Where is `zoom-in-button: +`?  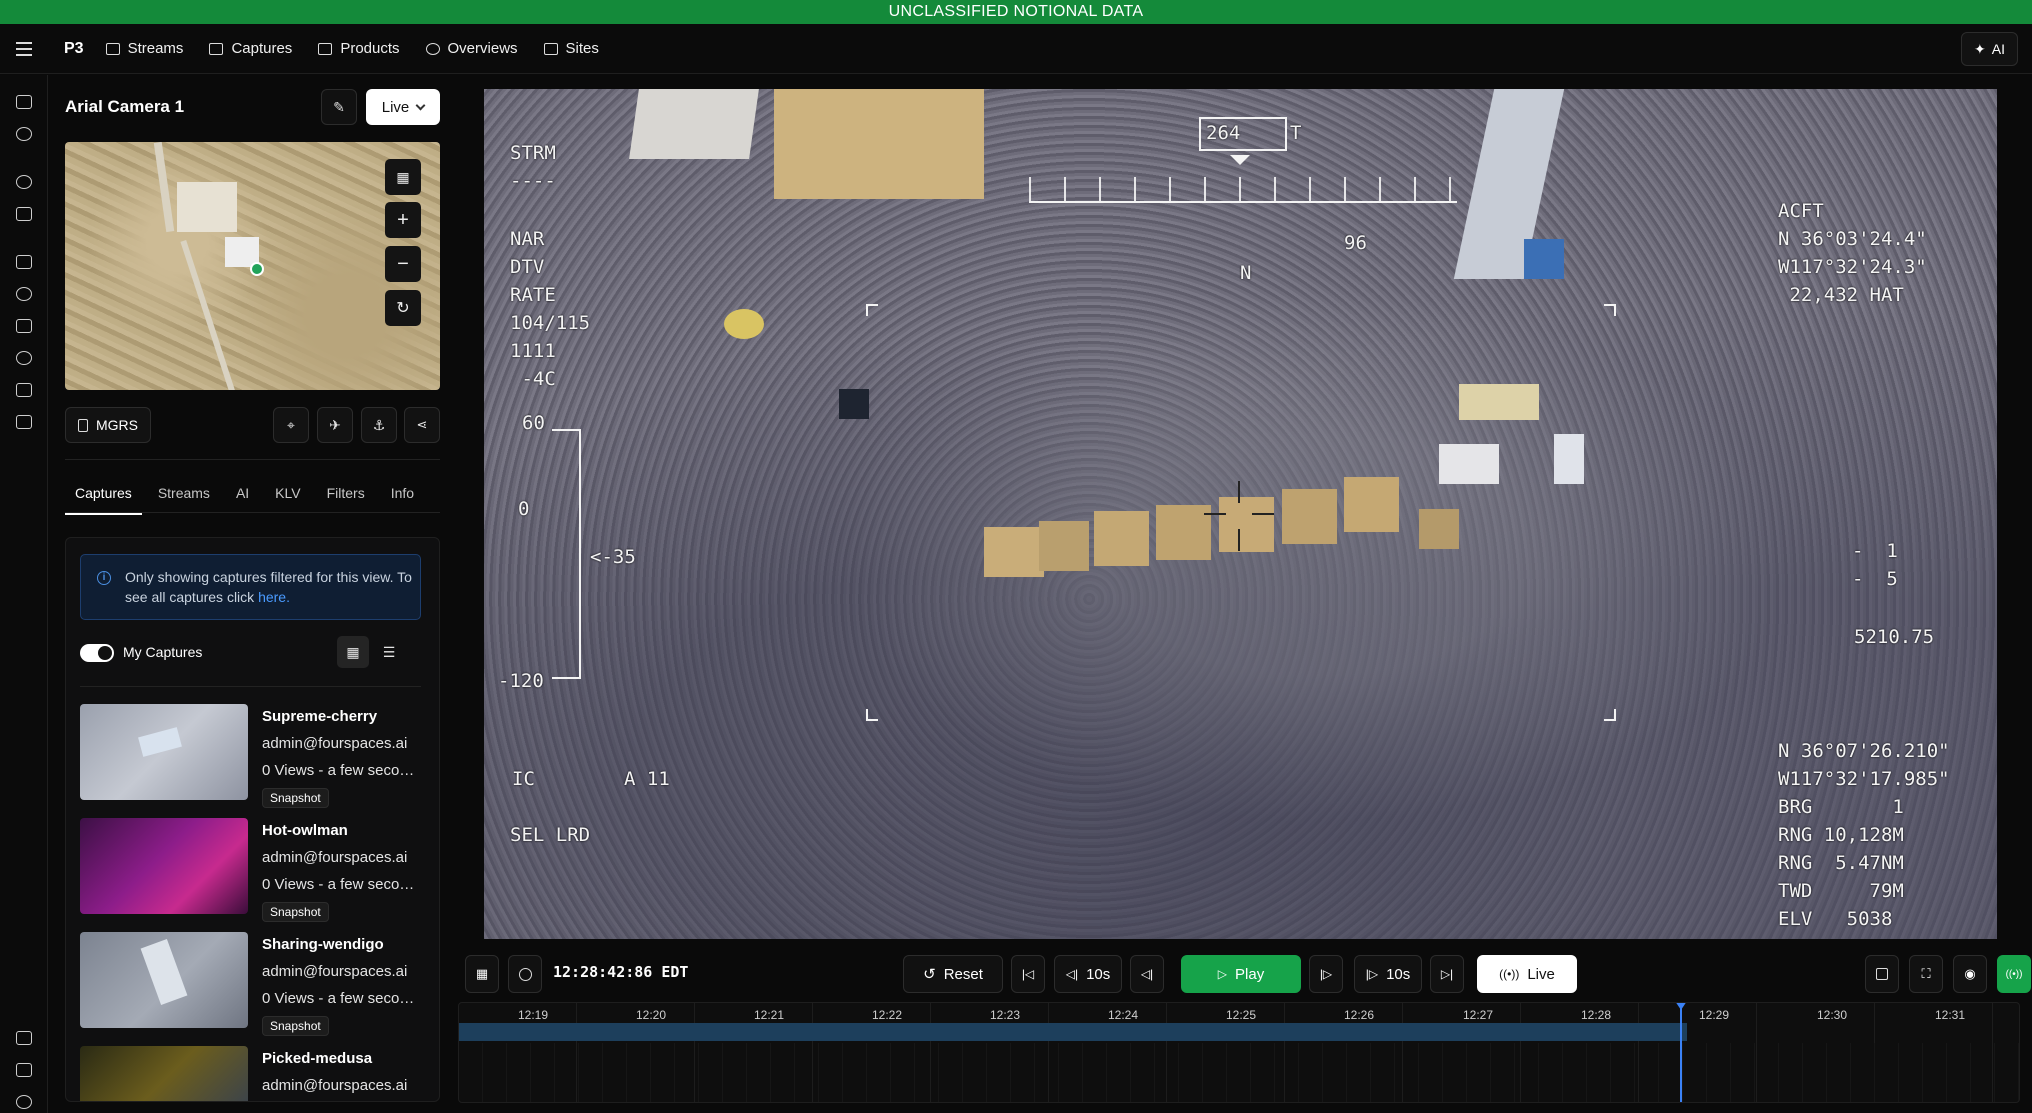
zoom-in-button: + is located at coordinates (403, 220).